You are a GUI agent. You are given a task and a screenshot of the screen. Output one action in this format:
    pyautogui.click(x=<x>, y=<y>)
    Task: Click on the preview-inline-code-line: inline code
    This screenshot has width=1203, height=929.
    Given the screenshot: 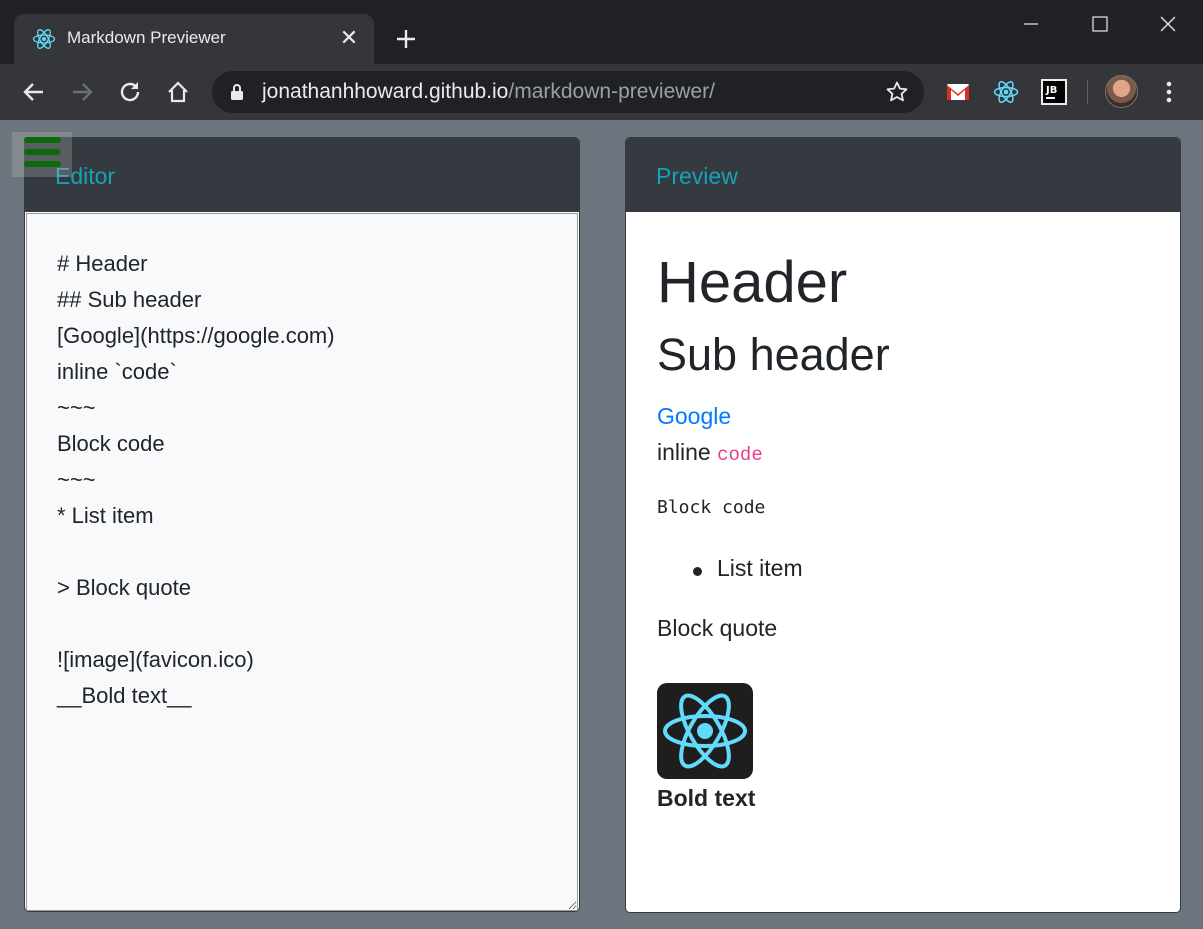 What is the action you would take?
    pyautogui.click(x=710, y=452)
    